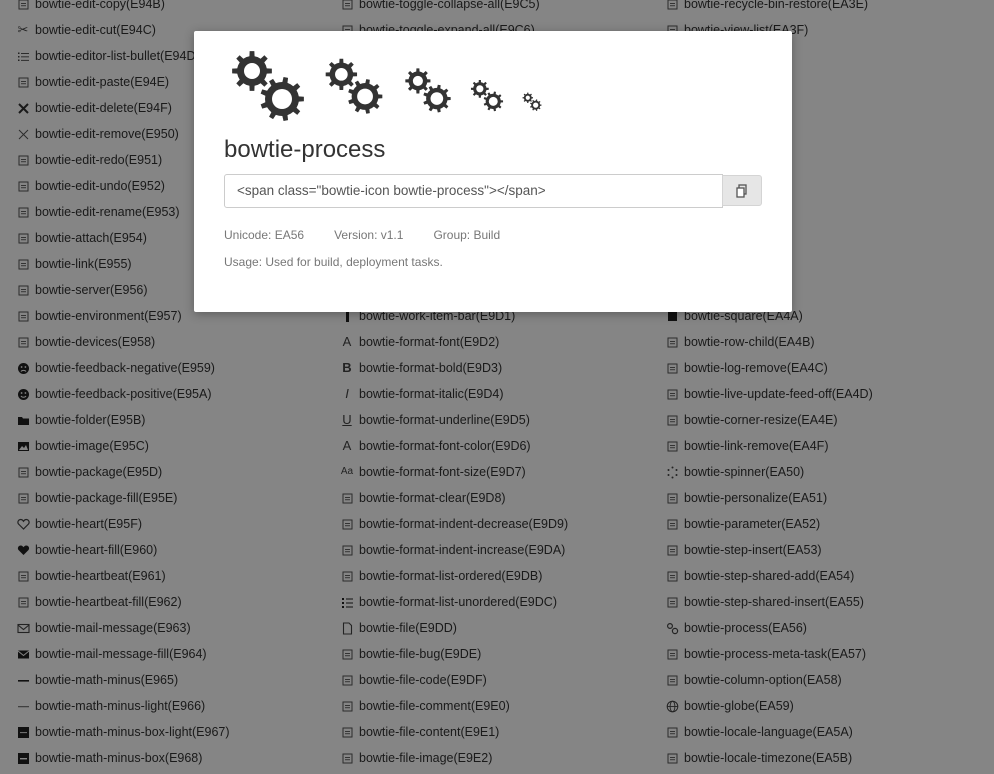 This screenshot has width=994, height=774. I want to click on group-value: Group: Build, so click(467, 235).